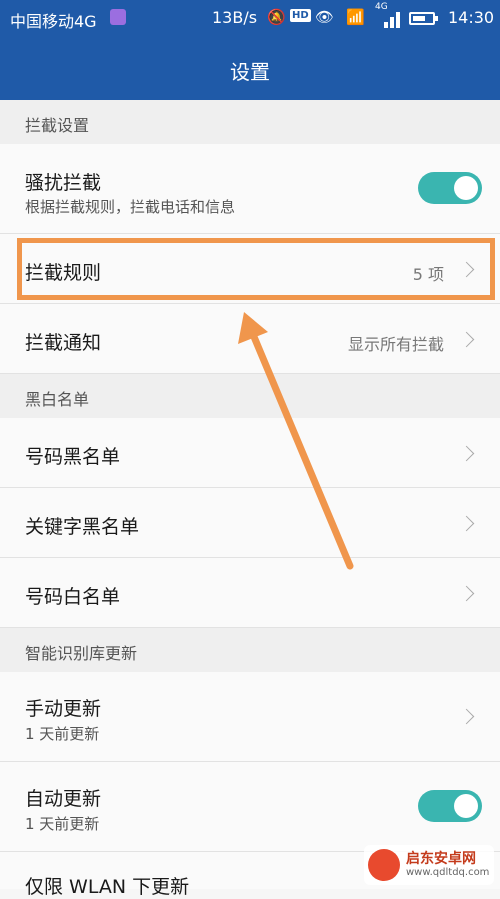  I want to click on site-watermark: 启东安卓网 www.qdltdq.com, so click(429, 865).